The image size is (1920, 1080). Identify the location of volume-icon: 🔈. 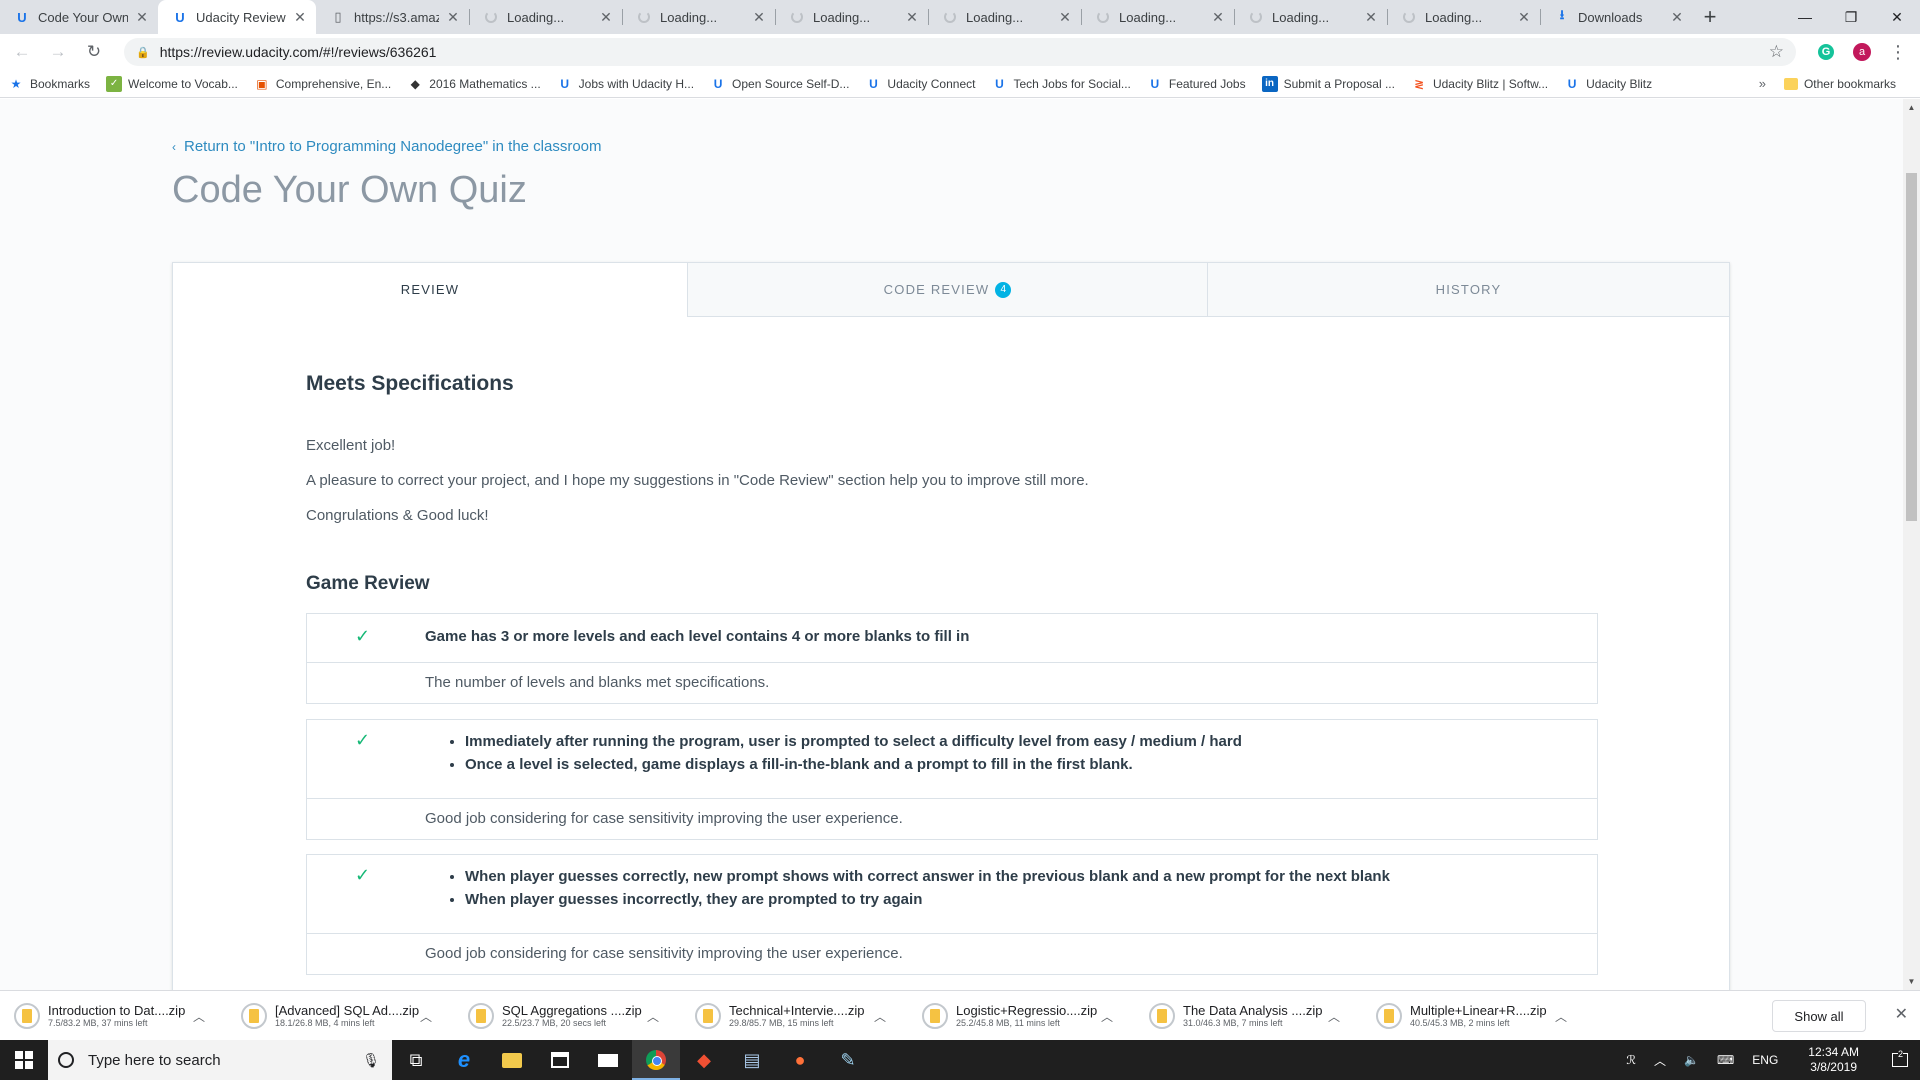
(1691, 1060).